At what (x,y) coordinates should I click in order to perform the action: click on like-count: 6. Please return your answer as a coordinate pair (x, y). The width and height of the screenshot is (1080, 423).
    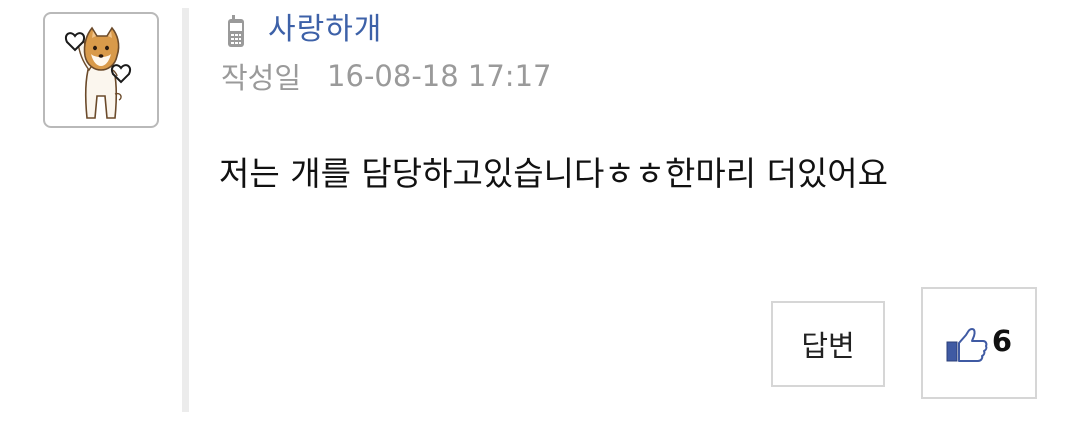
    Looking at the image, I should click on (1002, 341).